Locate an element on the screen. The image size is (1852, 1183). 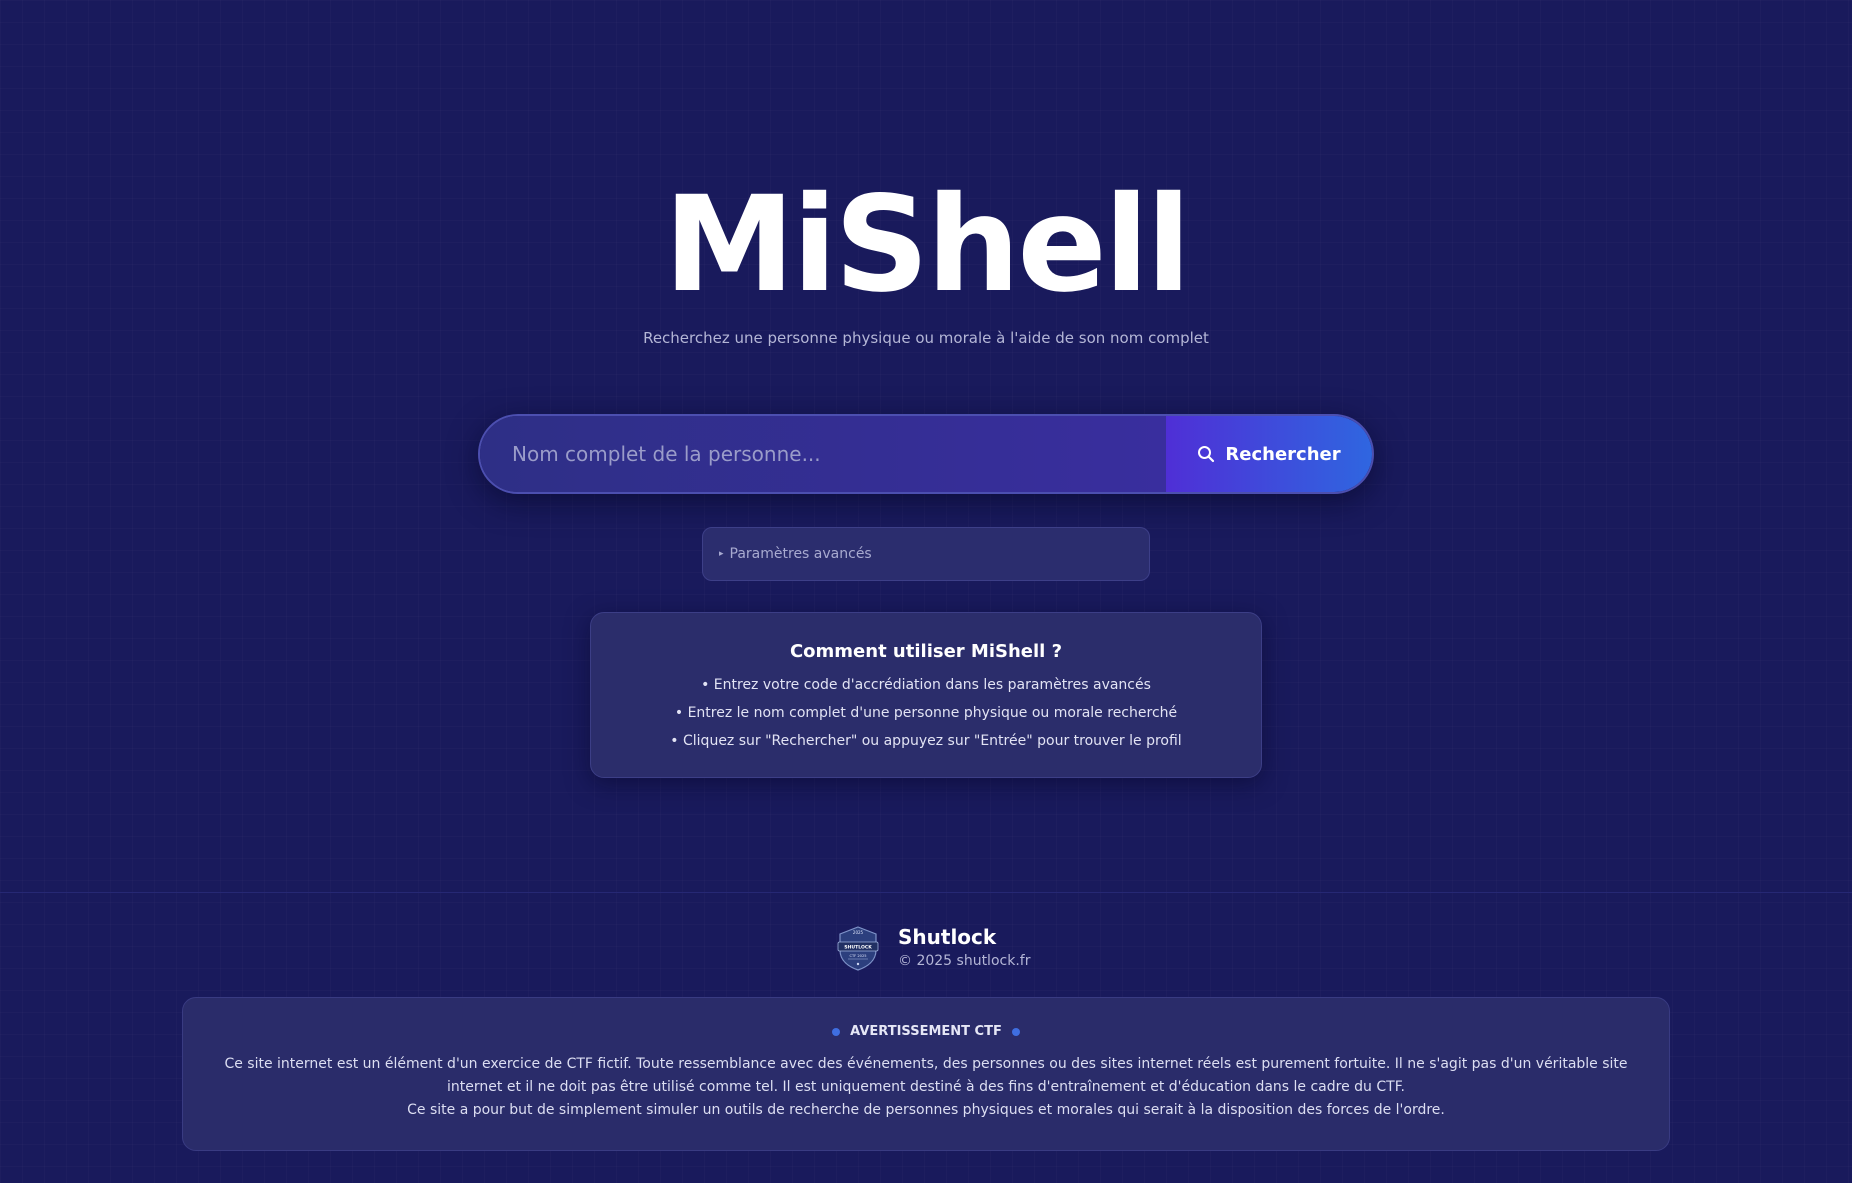
page-title: MiShell is located at coordinates (927, 245).